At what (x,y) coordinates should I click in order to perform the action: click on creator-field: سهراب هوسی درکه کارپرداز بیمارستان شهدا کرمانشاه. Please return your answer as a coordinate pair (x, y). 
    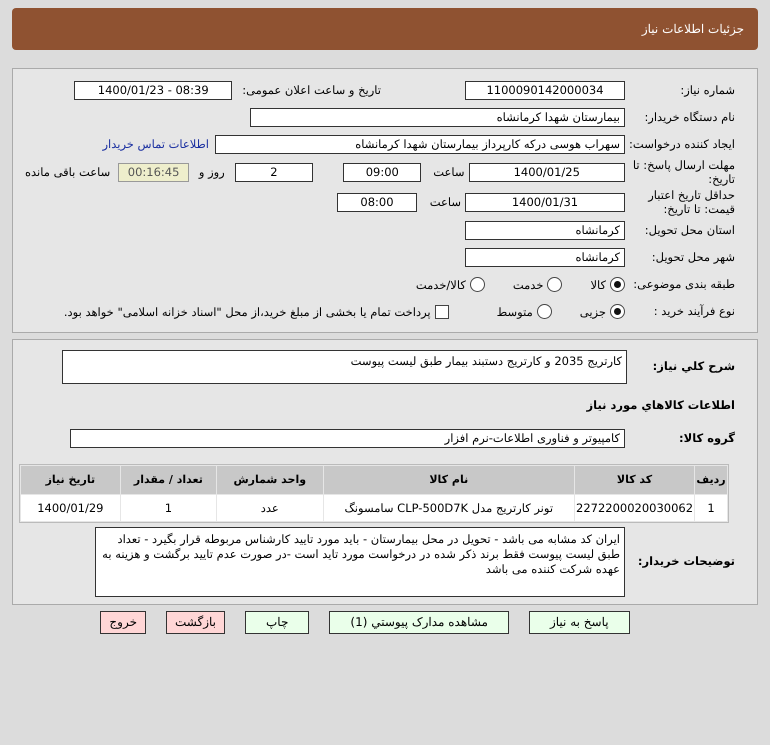
    Looking at the image, I should click on (420, 144).